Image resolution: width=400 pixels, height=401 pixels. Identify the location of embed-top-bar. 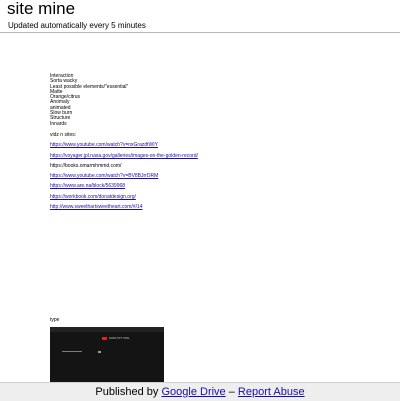
(107, 329).